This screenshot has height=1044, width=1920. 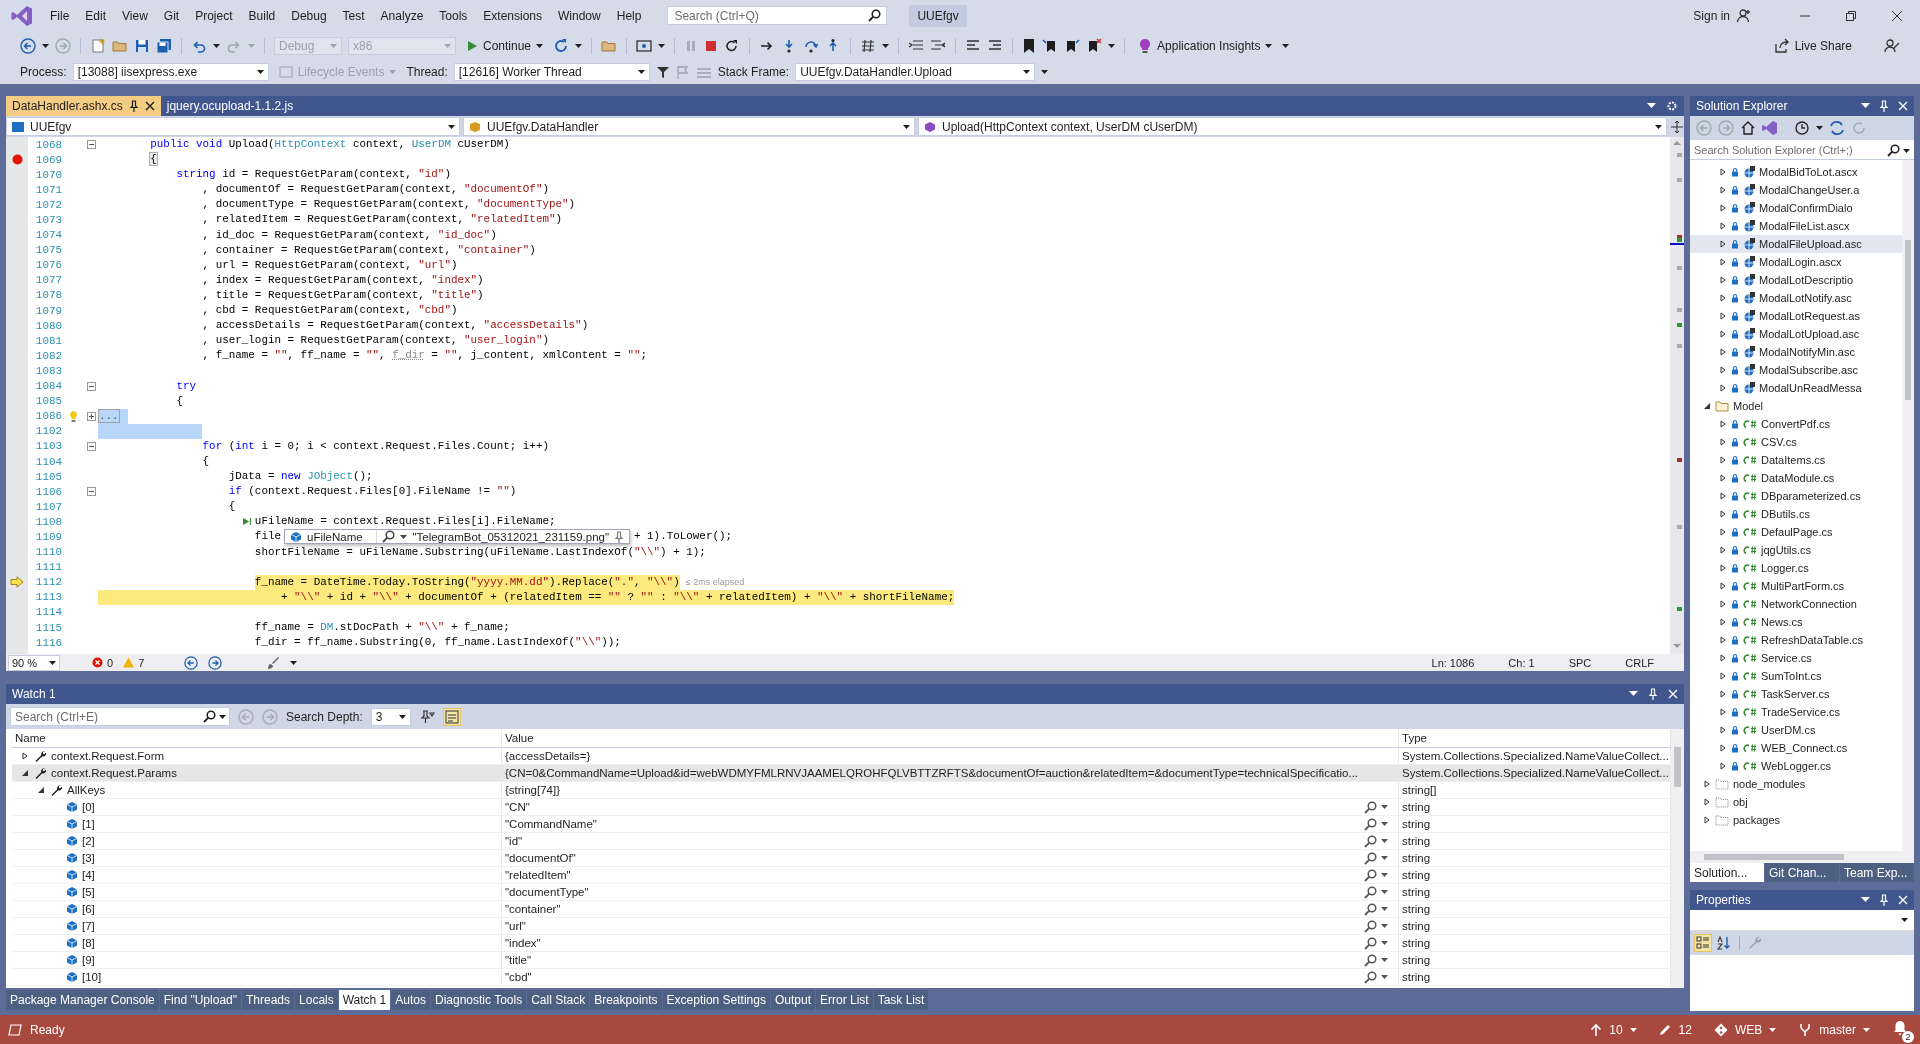 What do you see at coordinates (1796, 532) in the screenshot?
I see `tree-item: DefaulPage.cs` at bounding box center [1796, 532].